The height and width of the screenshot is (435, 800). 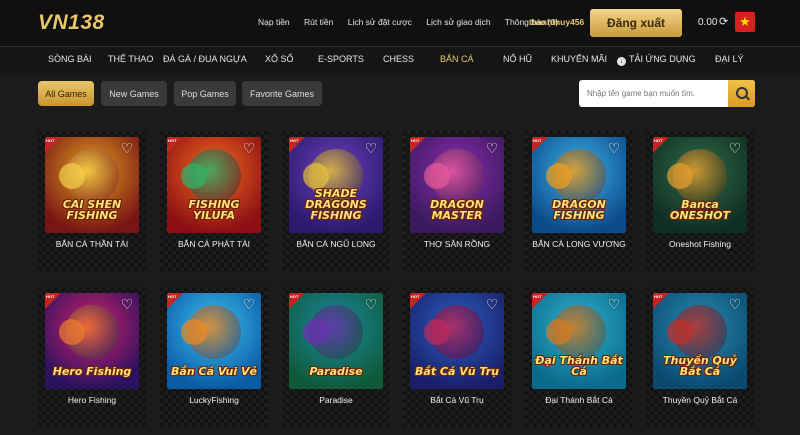 I want to click on game-card: Paradise HOT ♡ Paradise, so click(x=336, y=357).